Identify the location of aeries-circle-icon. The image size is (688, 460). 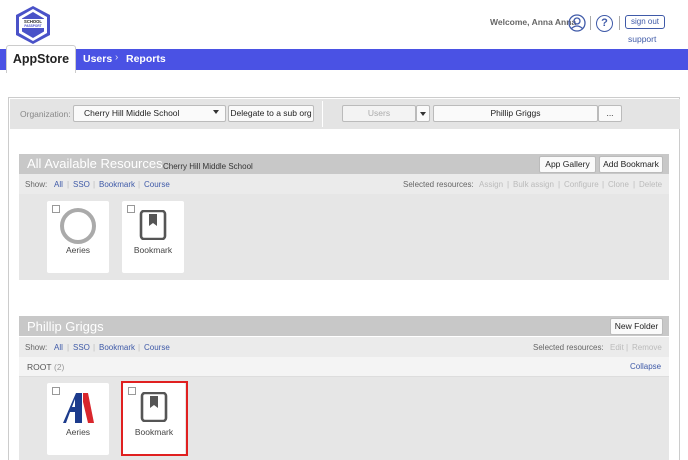
(78, 226).